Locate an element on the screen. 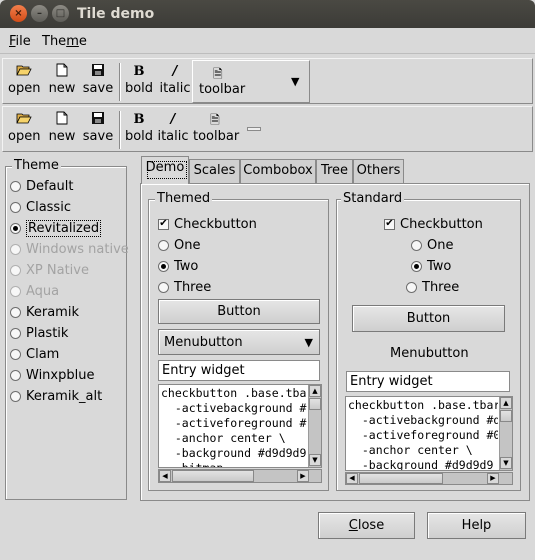 This screenshot has width=535, height=560. standard-radio-two: Two is located at coordinates (431, 266).